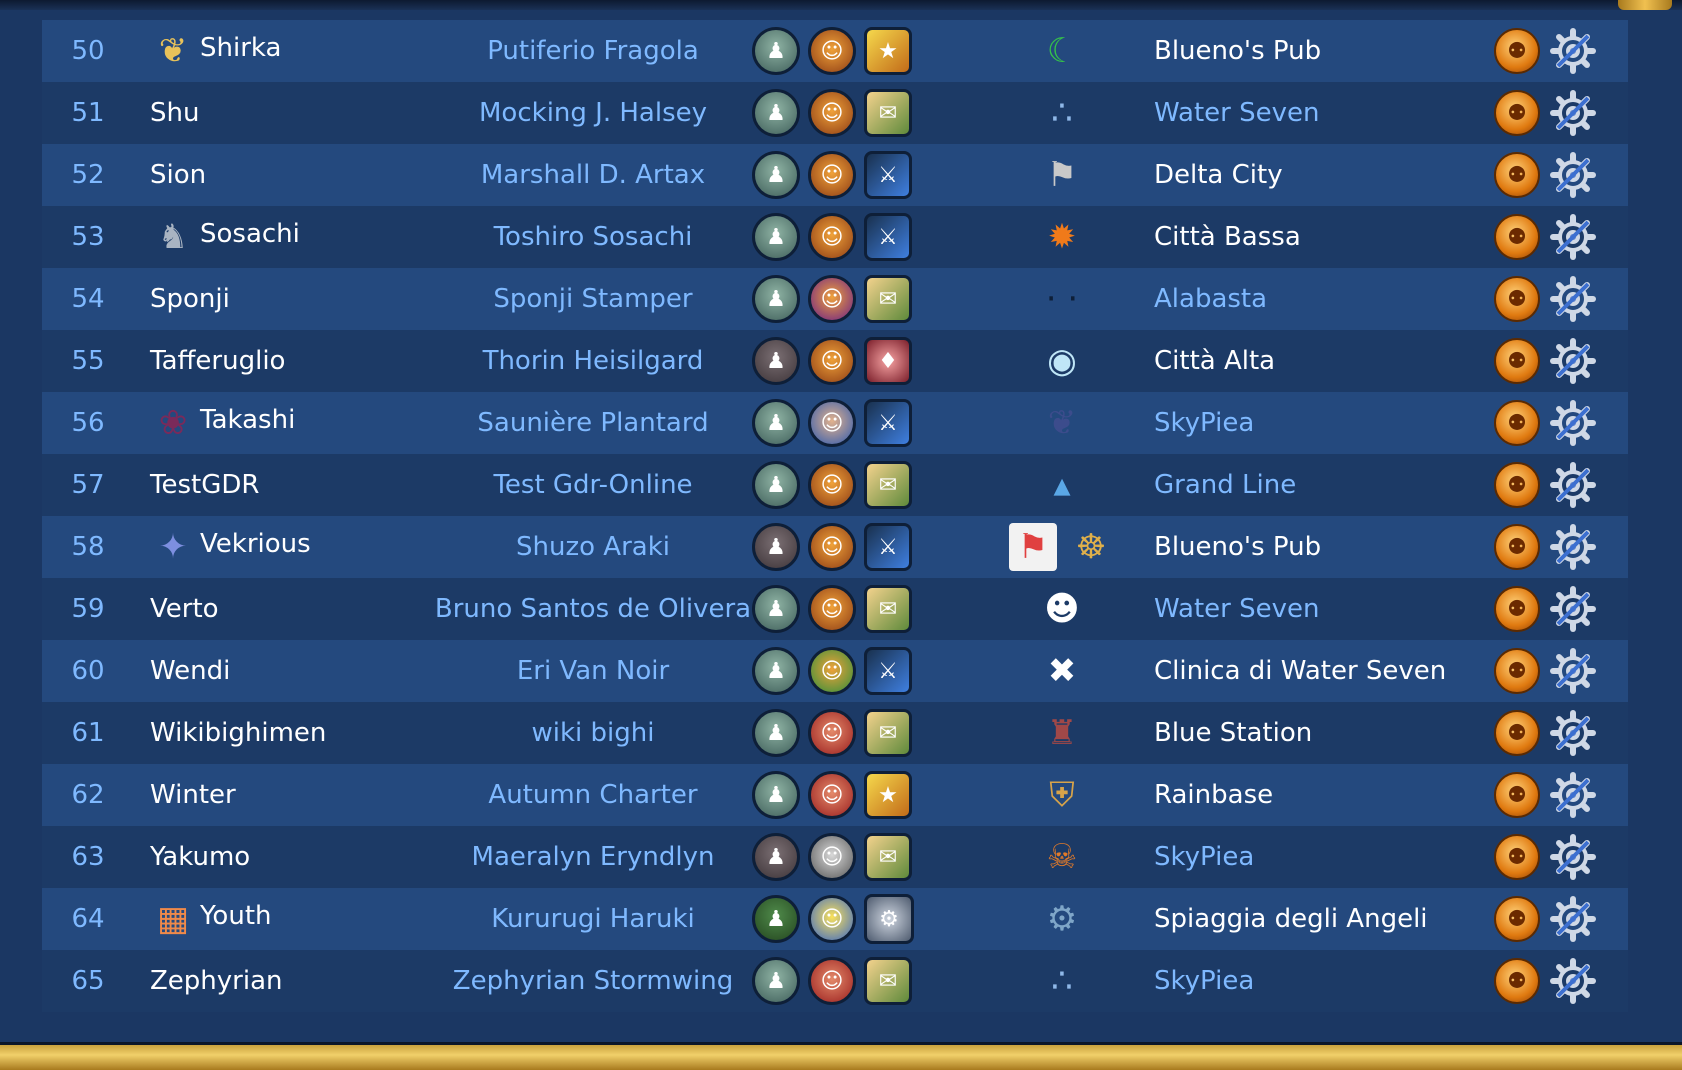  What do you see at coordinates (593, 857) in the screenshot?
I see `character-name-link: Maeralyn Eryndlyn` at bounding box center [593, 857].